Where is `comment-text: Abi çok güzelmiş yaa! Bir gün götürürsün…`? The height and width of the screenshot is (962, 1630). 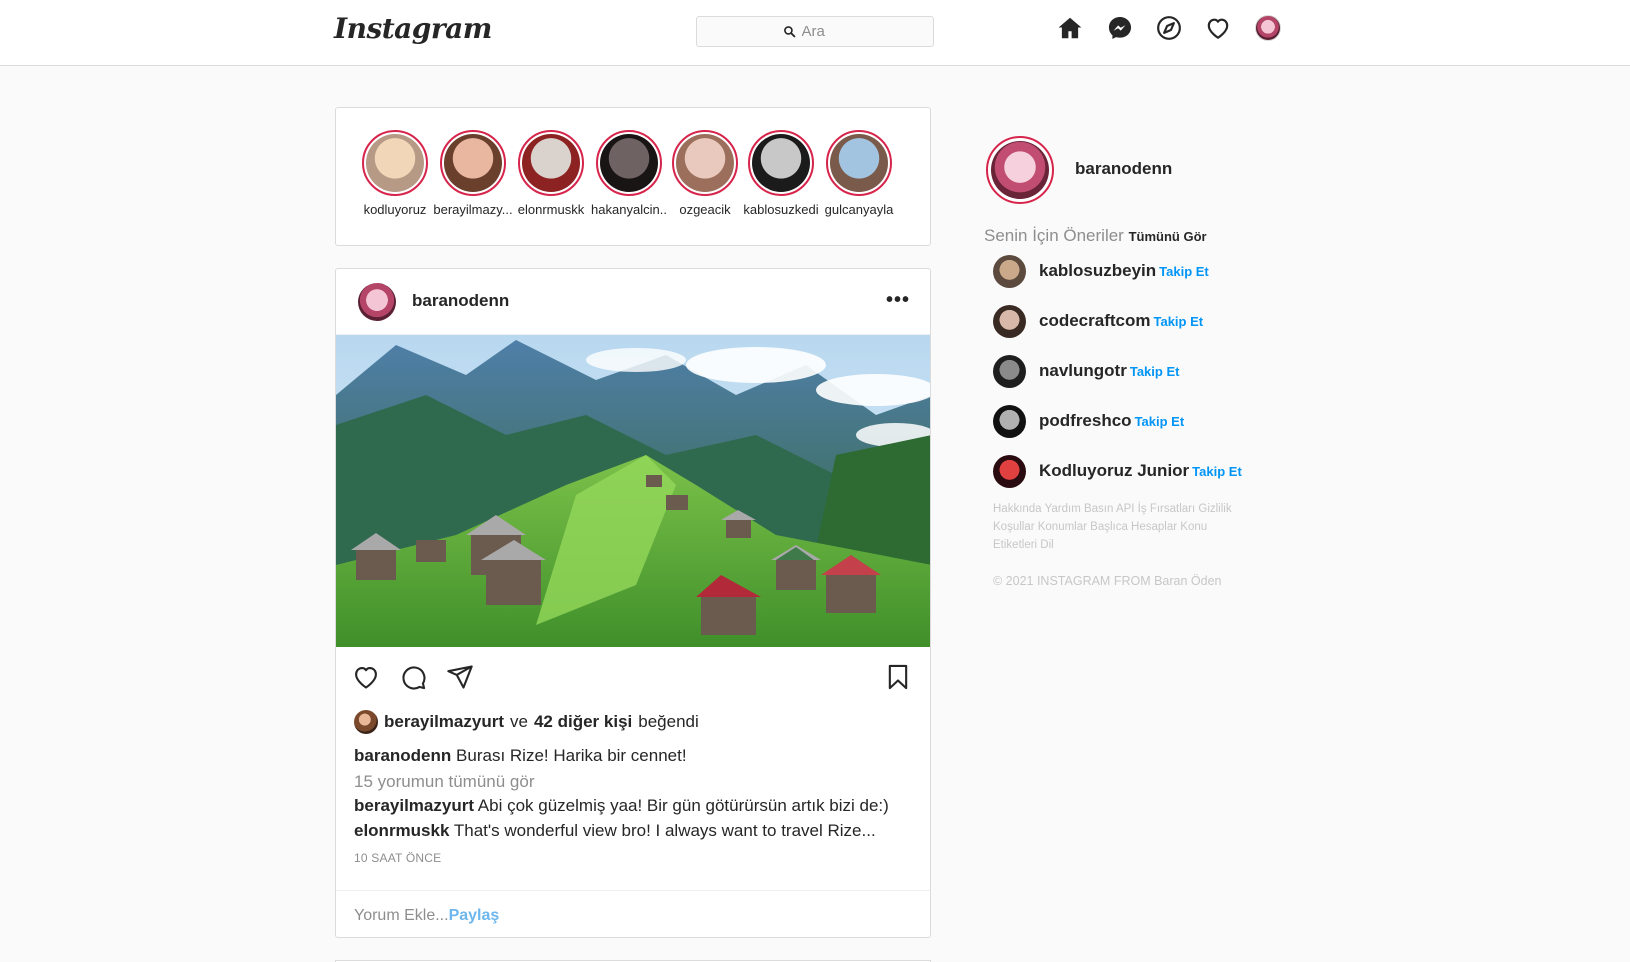
comment-text: Abi çok güzelmiş yaa! Bir gün götürürsün… is located at coordinates (683, 805).